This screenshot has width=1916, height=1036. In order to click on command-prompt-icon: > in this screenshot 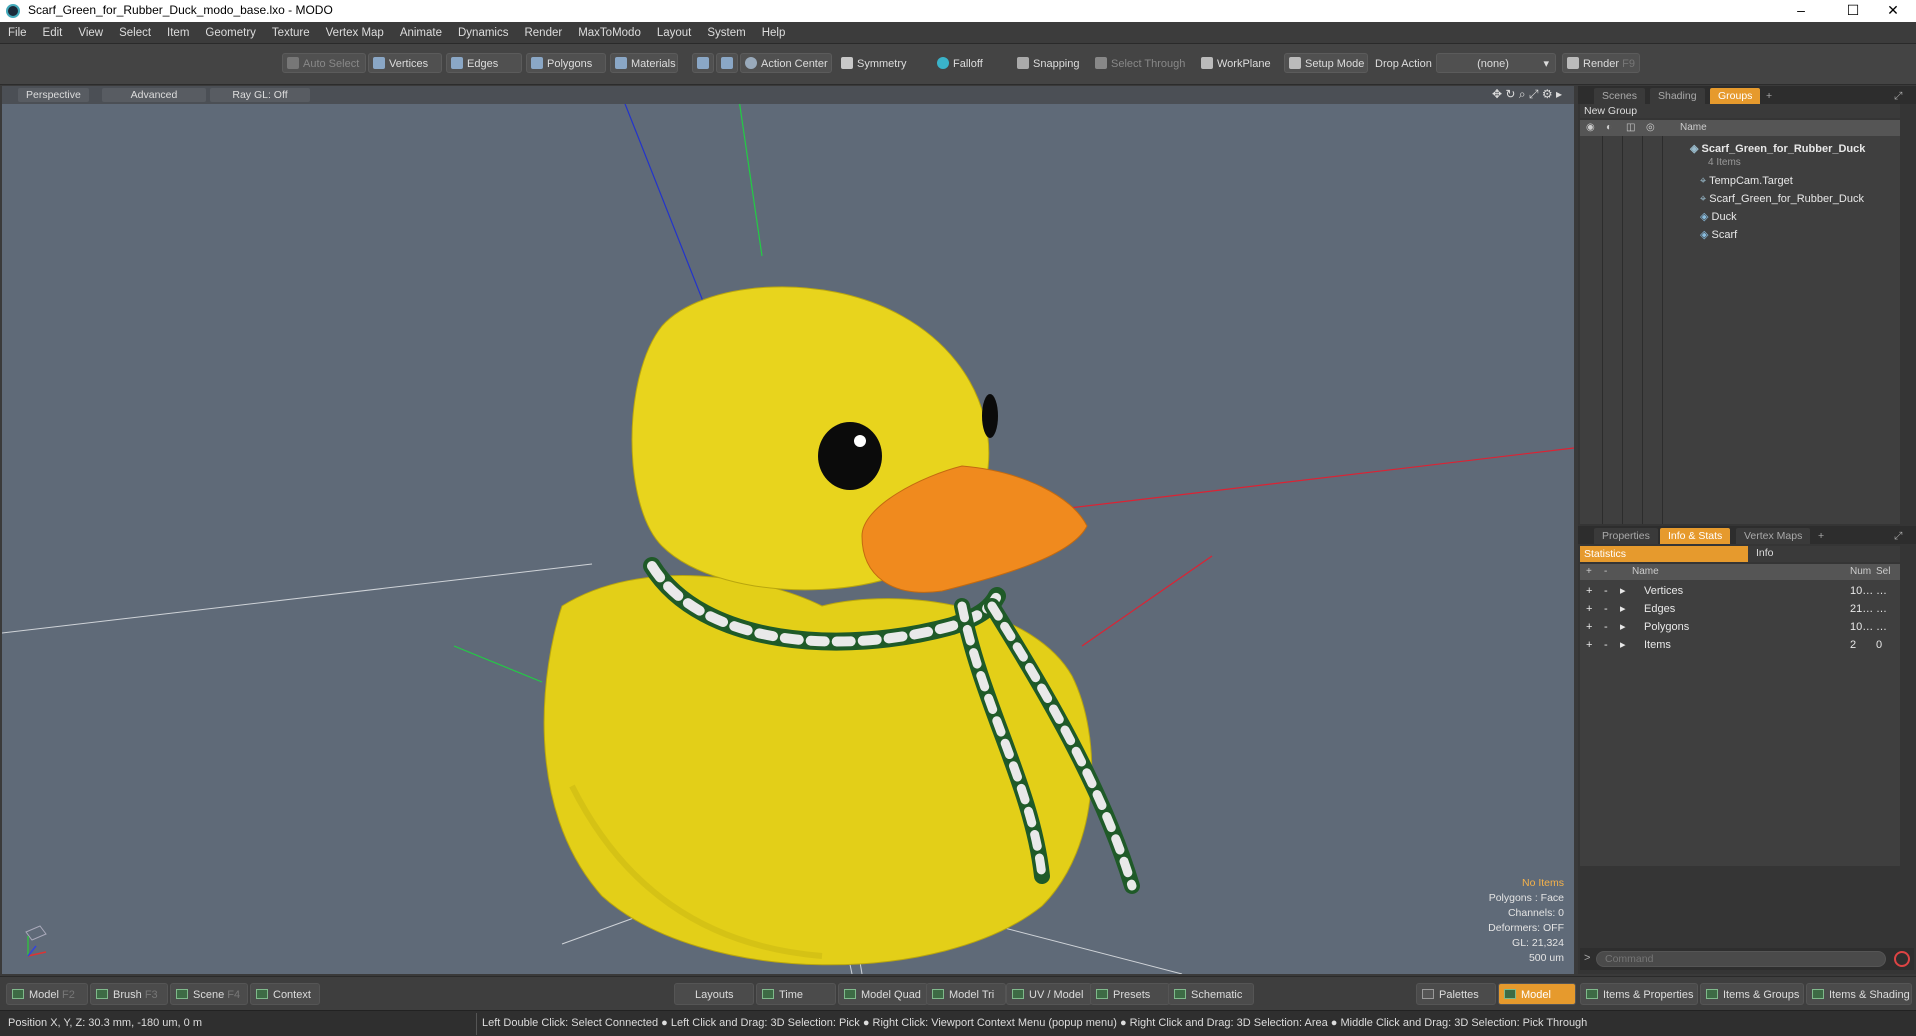, I will do `click(1587, 958)`.